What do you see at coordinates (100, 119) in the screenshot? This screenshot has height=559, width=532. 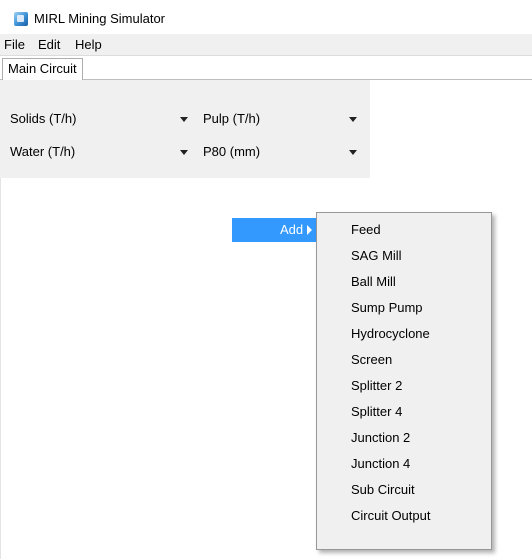 I see `solids-dropdown: Solids (T/h)` at bounding box center [100, 119].